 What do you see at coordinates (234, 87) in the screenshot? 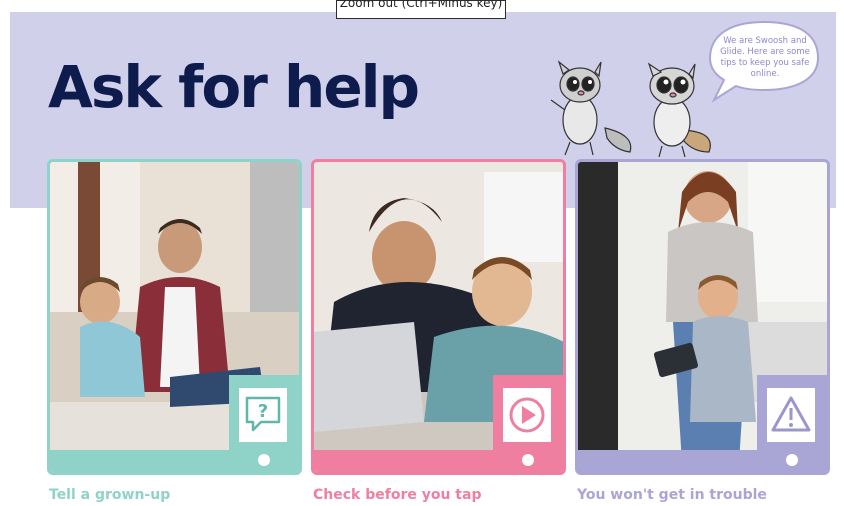
I see `page-title: Ask for help` at bounding box center [234, 87].